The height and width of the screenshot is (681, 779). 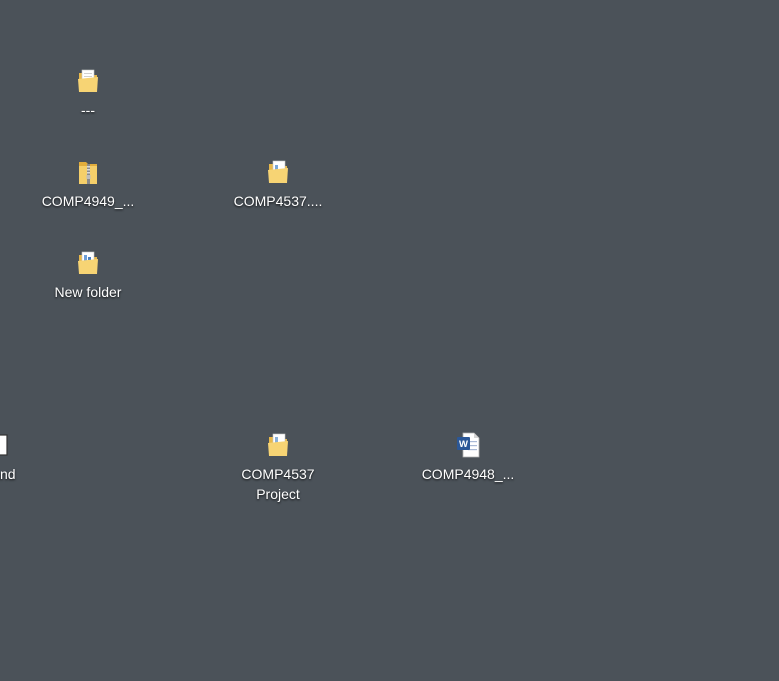 I want to click on desktop-icon-partial-ound: ound, so click(x=25, y=457).